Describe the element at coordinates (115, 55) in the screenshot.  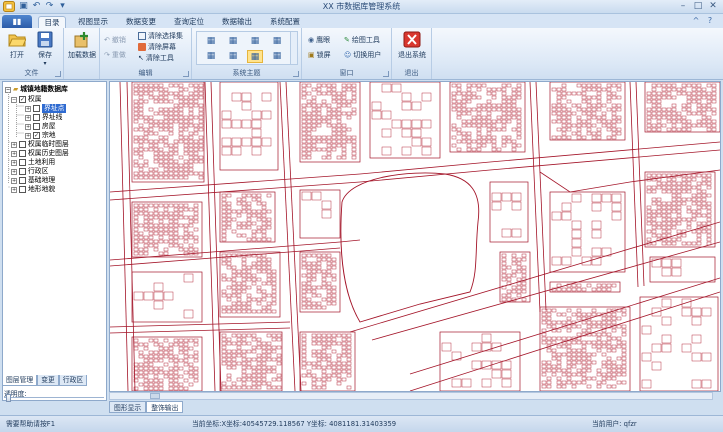
I see `redo-button: ↷ 重做` at that location.